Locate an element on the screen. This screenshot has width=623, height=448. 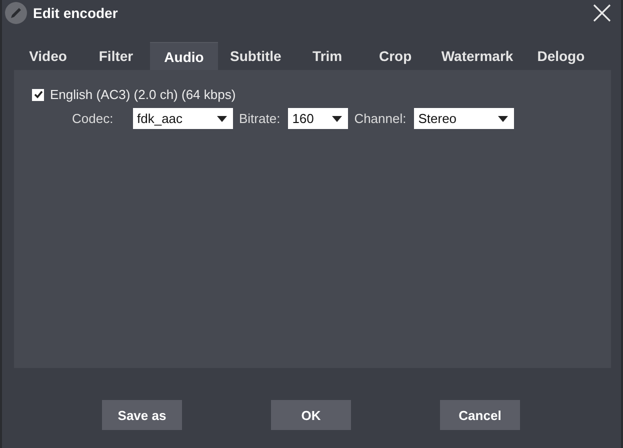
dialog-button: OK is located at coordinates (311, 415).